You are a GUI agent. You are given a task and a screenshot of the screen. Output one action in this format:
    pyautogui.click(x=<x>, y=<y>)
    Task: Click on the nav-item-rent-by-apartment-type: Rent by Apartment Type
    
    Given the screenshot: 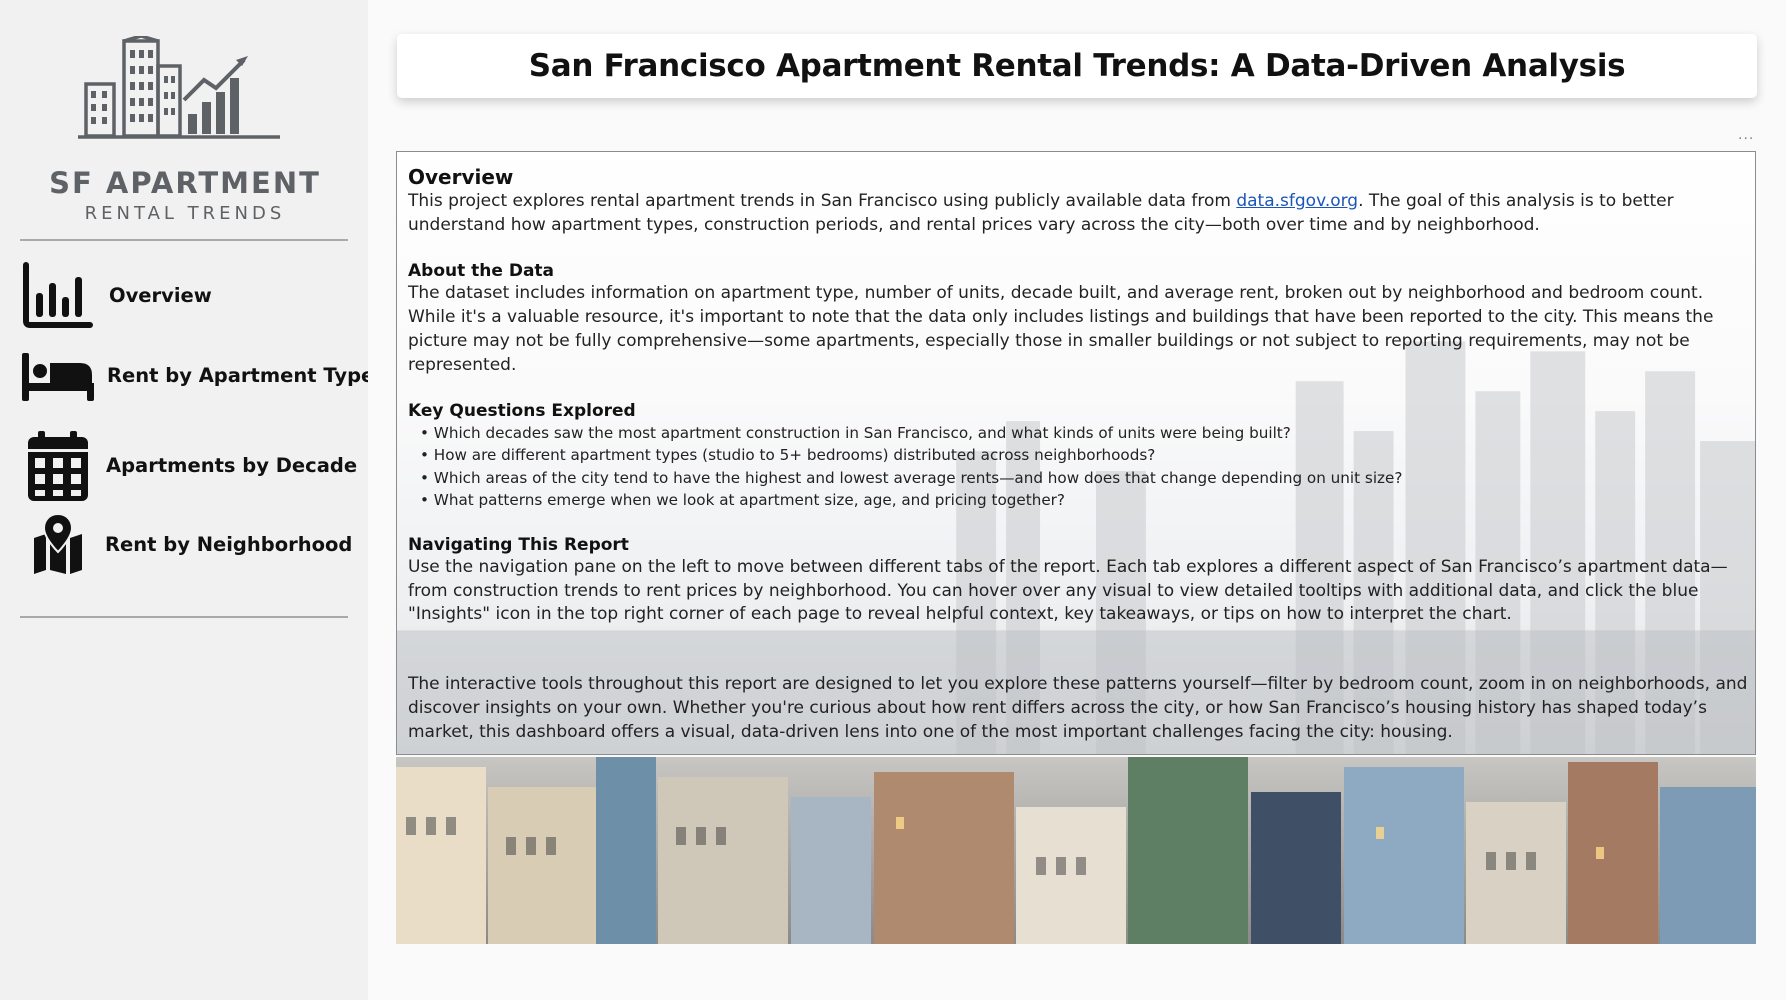 What is the action you would take?
    pyautogui.click(x=197, y=376)
    